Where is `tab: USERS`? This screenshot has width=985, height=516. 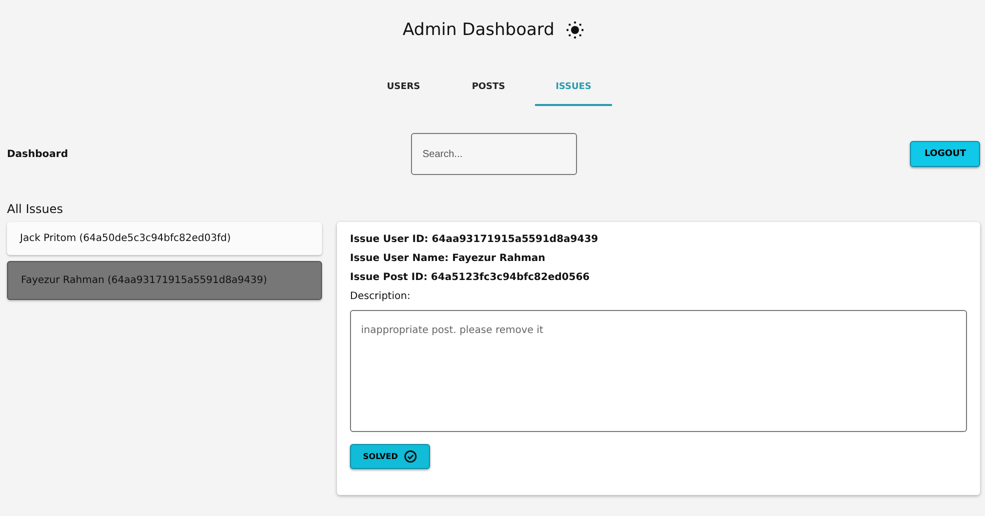 tab: USERS is located at coordinates (403, 89).